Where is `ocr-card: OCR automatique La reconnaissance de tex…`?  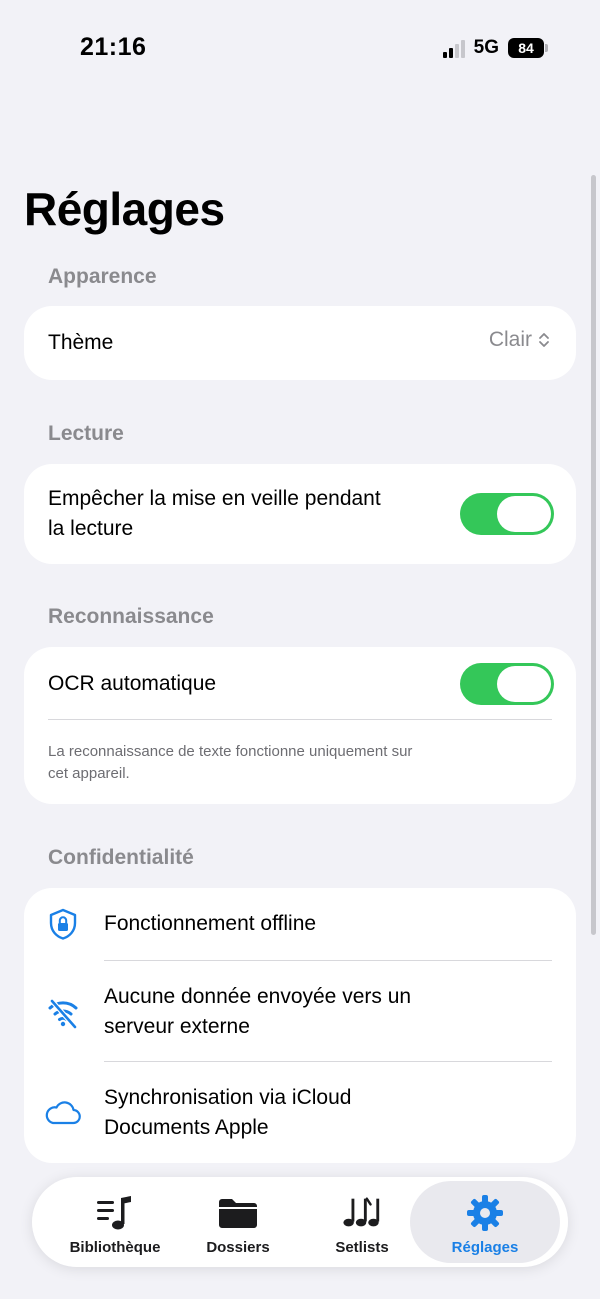 ocr-card: OCR automatique La reconnaissance de tex… is located at coordinates (300, 725).